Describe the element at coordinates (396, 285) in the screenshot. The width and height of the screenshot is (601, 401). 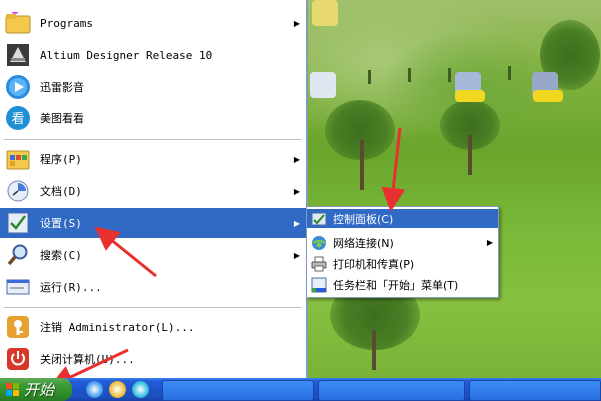
I see `submenu-item-label: 任务栏和「开始」菜单(T)` at that location.